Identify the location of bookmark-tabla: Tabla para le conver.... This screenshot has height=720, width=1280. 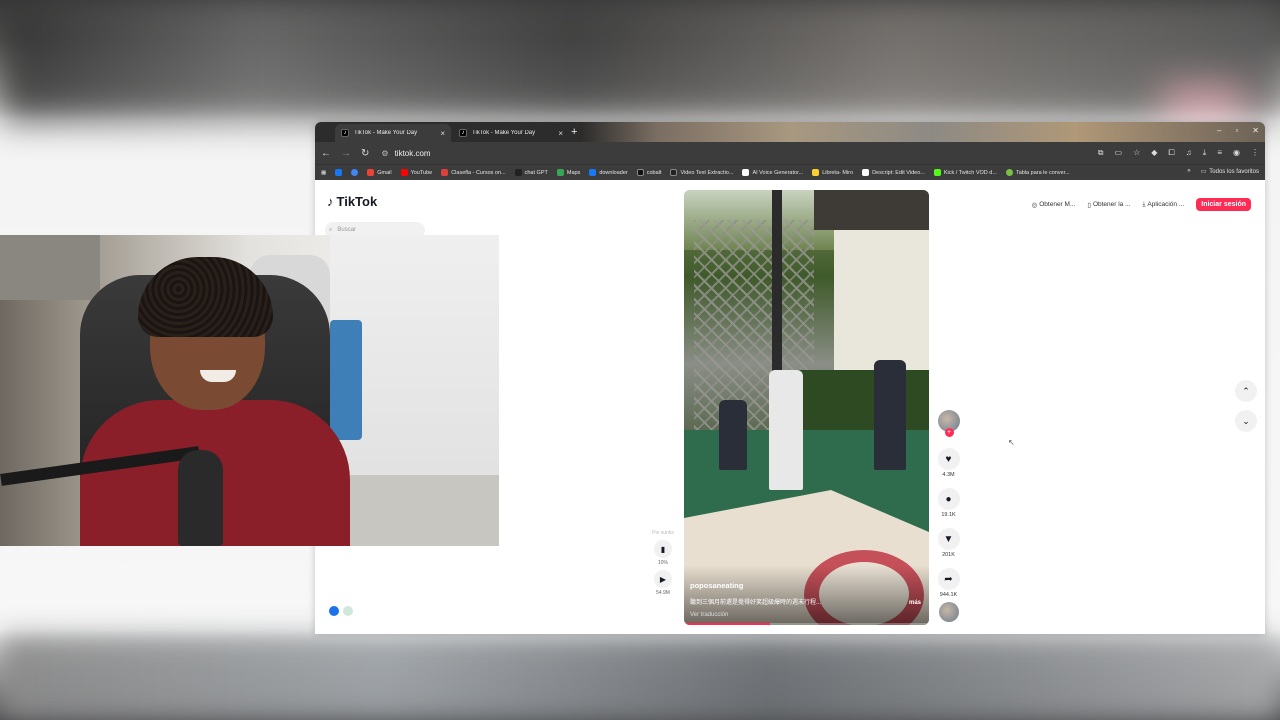
(1037, 172).